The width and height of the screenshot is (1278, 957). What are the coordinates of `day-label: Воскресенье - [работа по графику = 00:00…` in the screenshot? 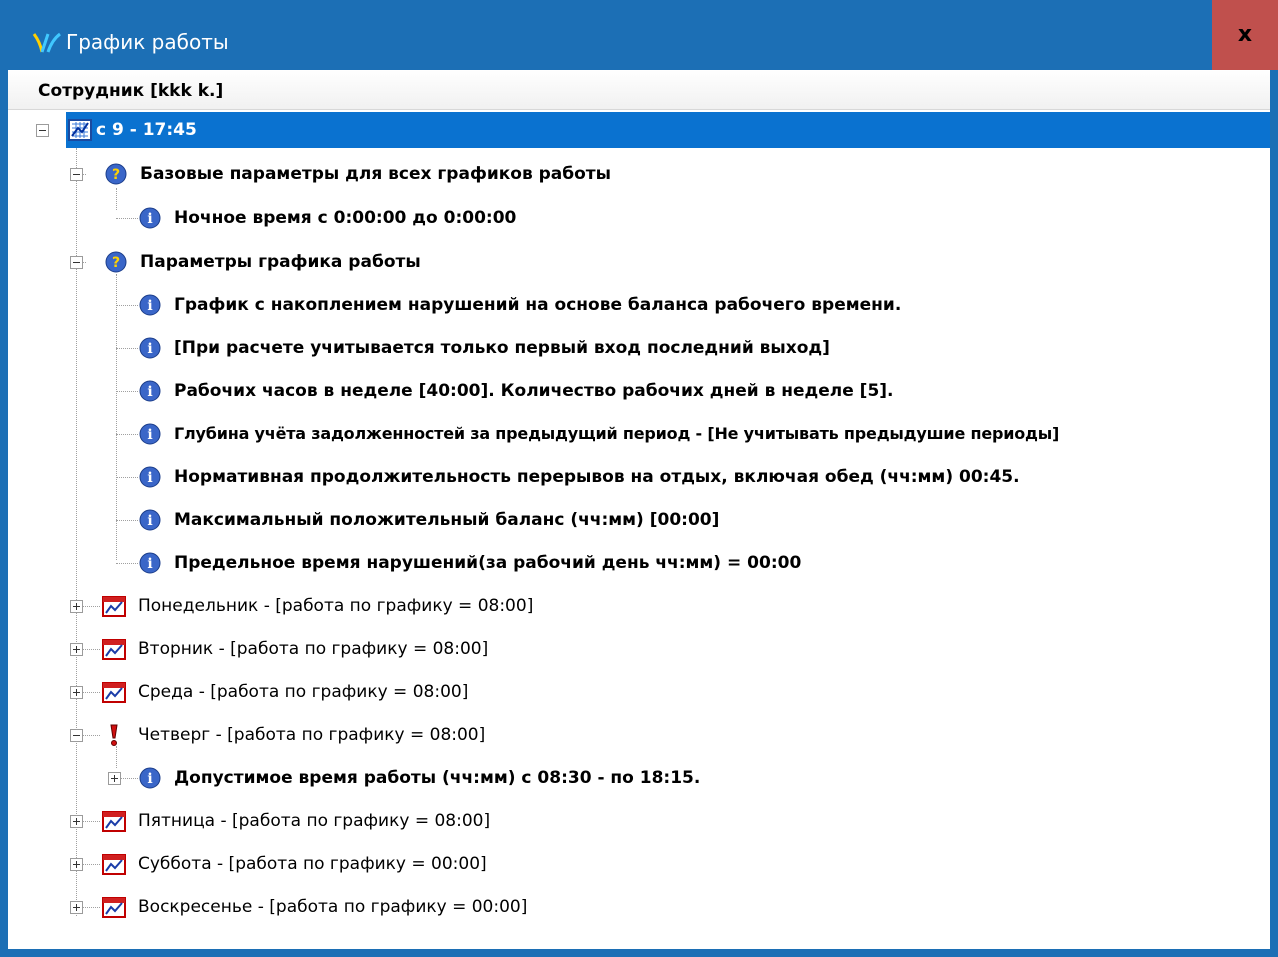 It's located at (333, 907).